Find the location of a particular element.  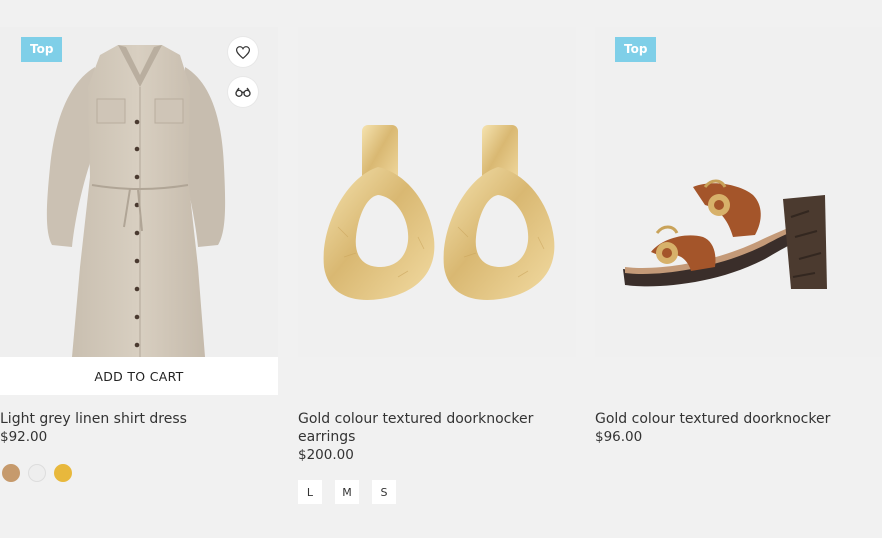

color-swatch-tan is located at coordinates (11, 473).